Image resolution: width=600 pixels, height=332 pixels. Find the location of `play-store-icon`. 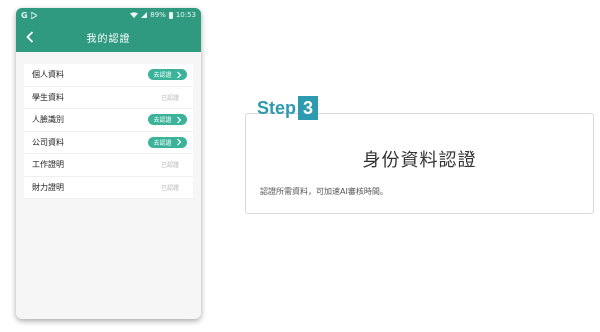

play-store-icon is located at coordinates (33, 15).